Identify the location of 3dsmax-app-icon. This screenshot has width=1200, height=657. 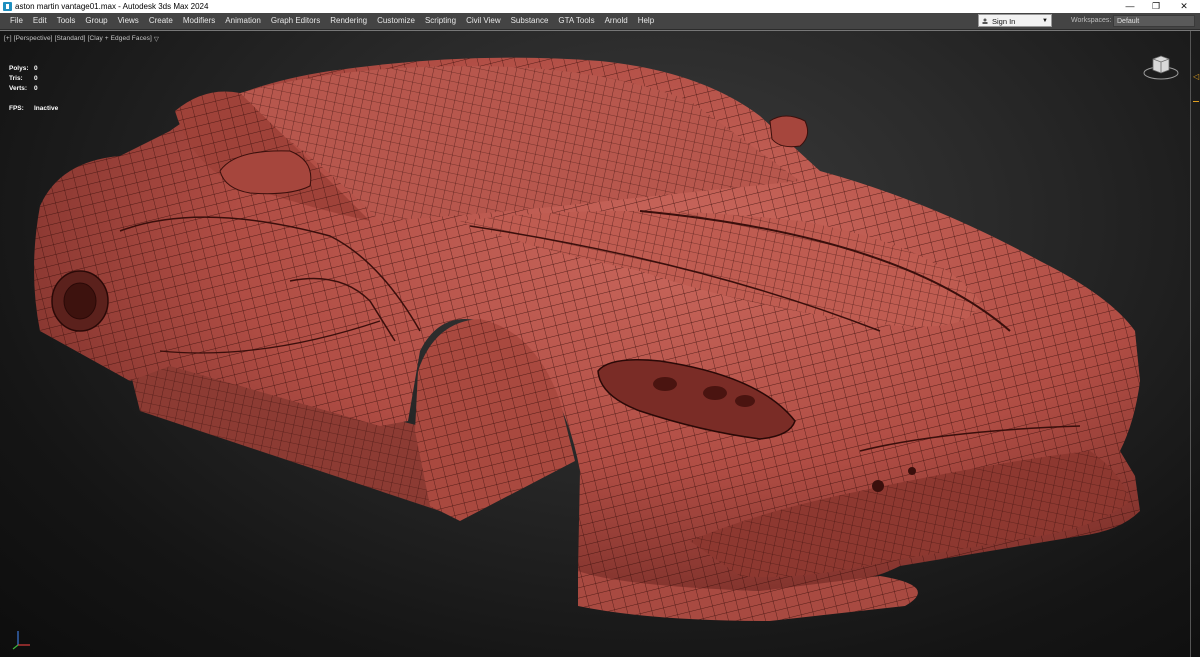
(7, 6).